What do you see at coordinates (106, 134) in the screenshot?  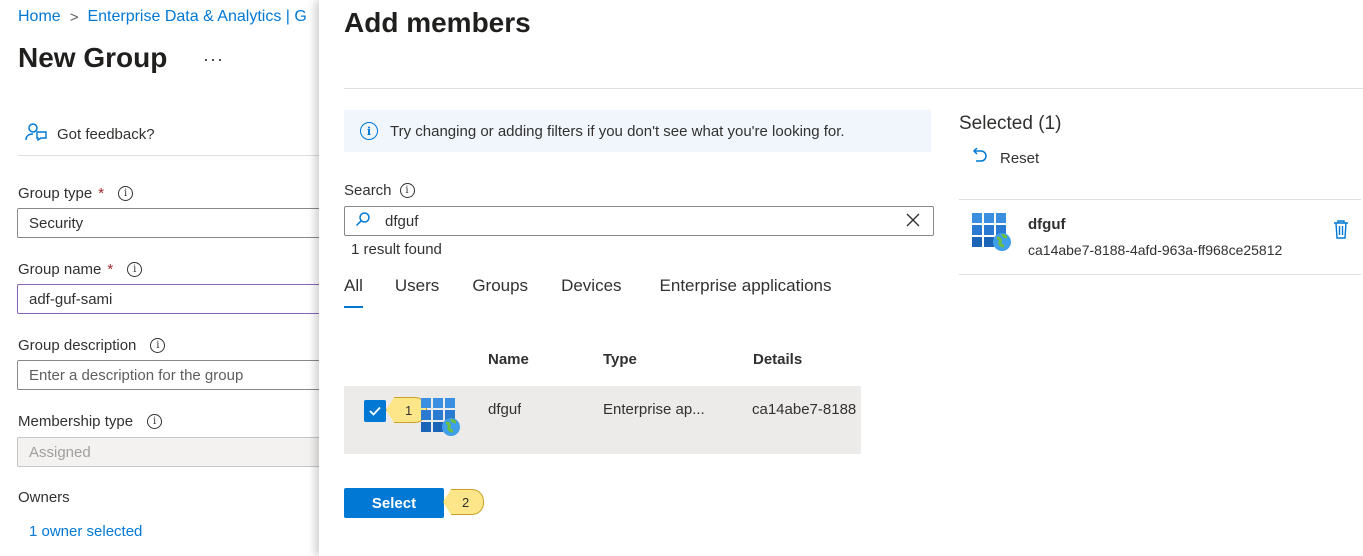 I see `feedback-label: Got feedback?` at bounding box center [106, 134].